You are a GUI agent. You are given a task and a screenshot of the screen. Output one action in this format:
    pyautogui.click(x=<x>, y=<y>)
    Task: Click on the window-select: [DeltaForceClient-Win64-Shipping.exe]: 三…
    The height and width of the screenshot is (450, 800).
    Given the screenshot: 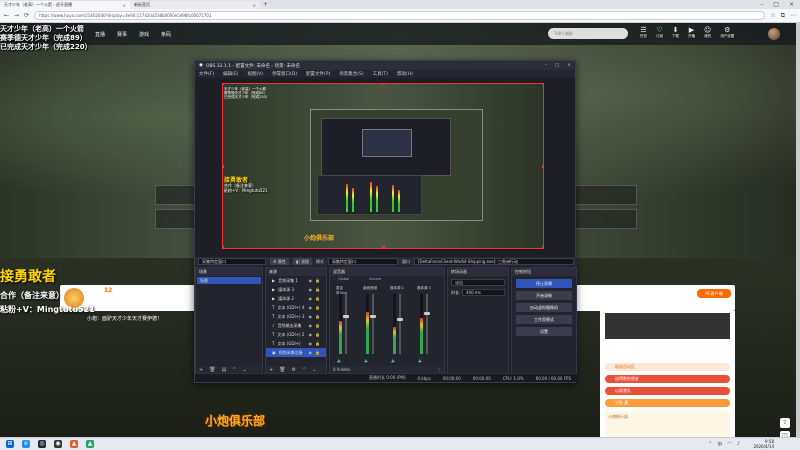 What is the action you would take?
    pyautogui.click(x=493, y=261)
    